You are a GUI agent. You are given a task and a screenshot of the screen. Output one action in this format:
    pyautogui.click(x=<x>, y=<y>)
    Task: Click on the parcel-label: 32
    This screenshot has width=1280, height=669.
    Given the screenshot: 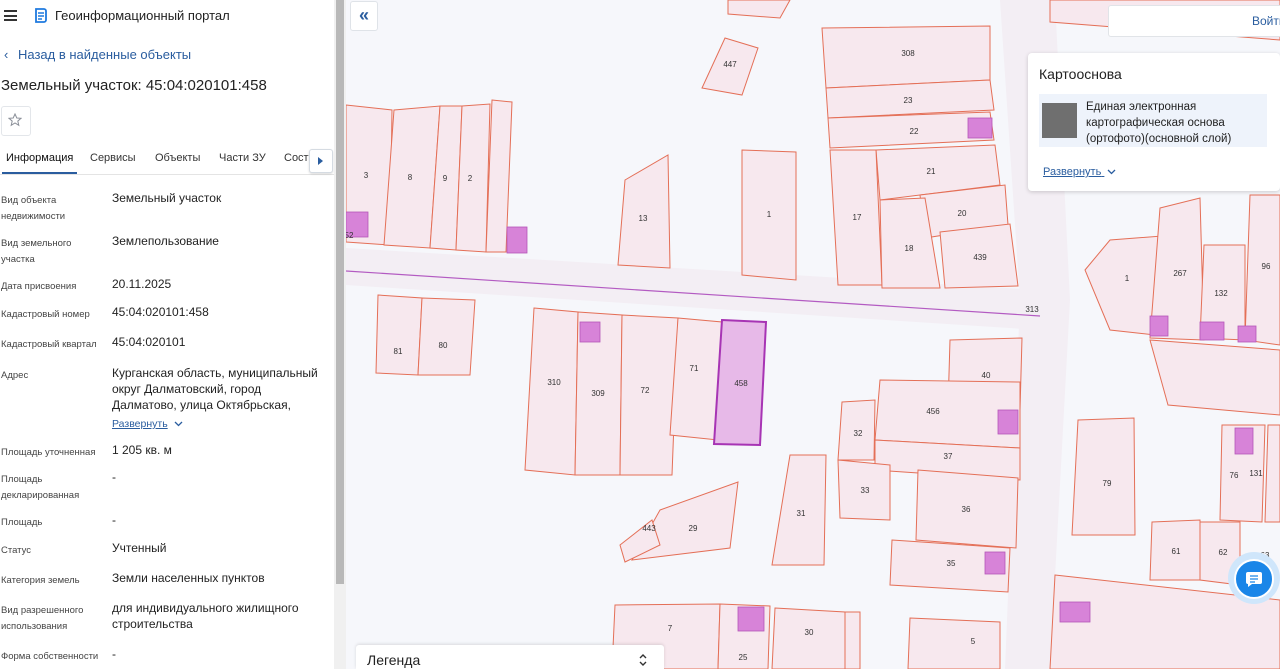 What is the action you would take?
    pyautogui.click(x=858, y=433)
    